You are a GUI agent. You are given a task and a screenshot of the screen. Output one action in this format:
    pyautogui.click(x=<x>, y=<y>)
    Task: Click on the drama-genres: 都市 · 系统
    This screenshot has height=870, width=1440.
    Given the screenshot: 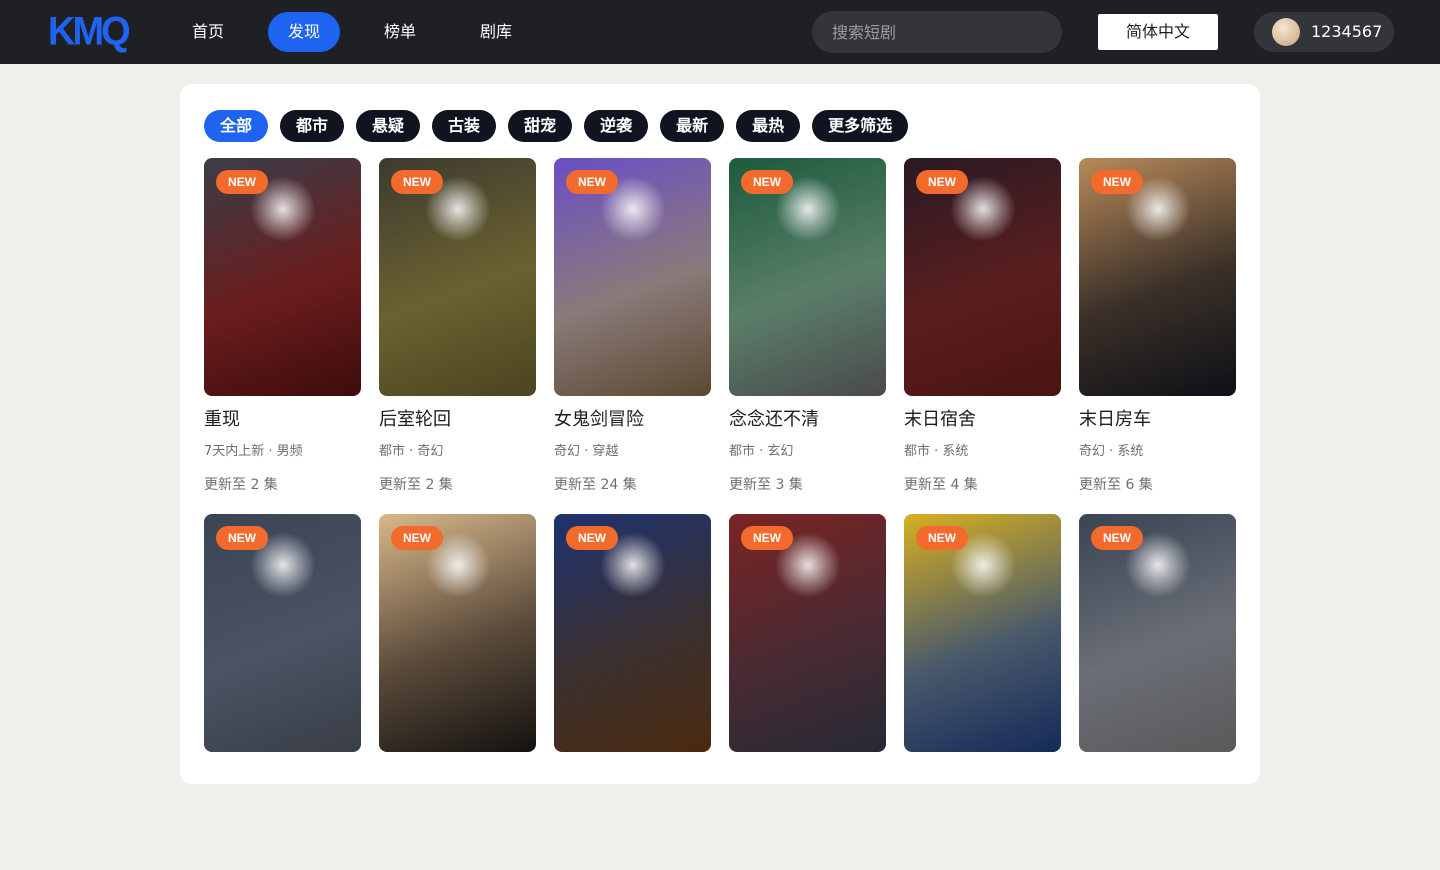 What is the action you would take?
    pyautogui.click(x=936, y=451)
    